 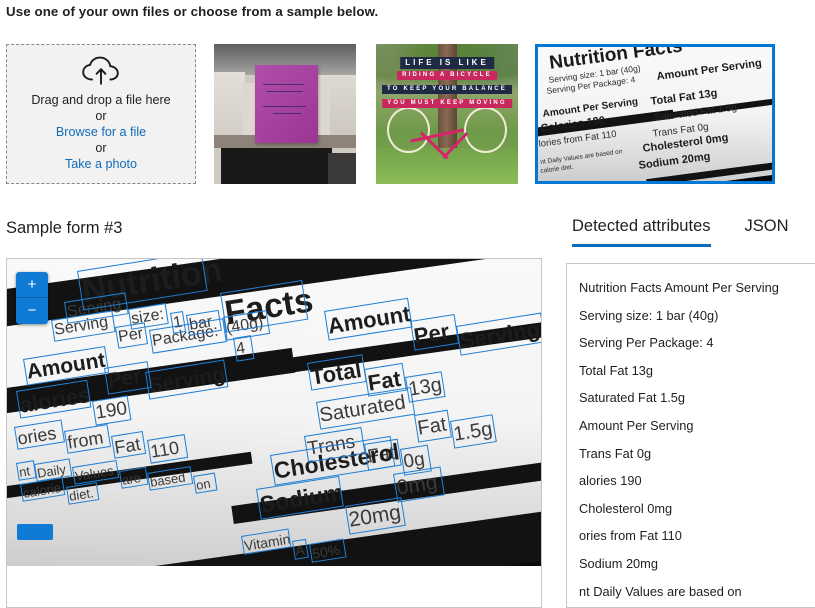 I want to click on poster-line-3: TO KEEP YOUR BALANCE, so click(x=447, y=89).